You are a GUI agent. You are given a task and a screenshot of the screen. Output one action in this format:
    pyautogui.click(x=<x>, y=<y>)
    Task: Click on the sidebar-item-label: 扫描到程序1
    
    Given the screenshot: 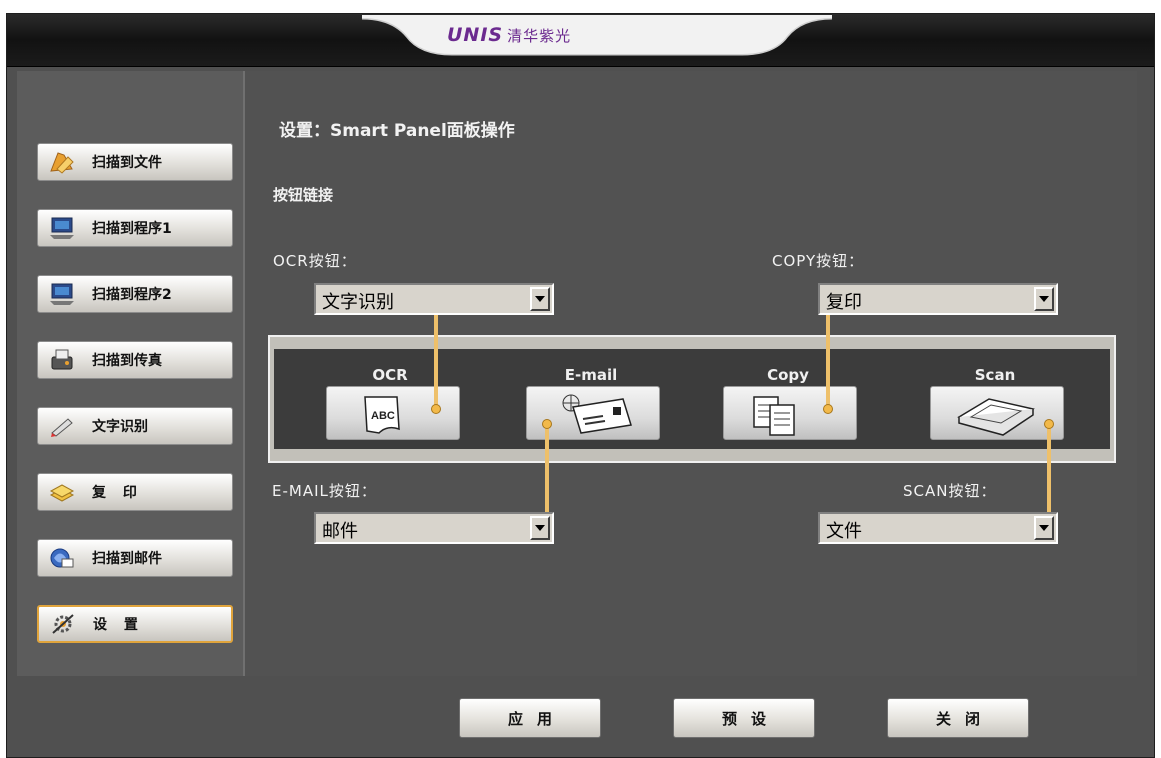 What is the action you would take?
    pyautogui.click(x=132, y=229)
    